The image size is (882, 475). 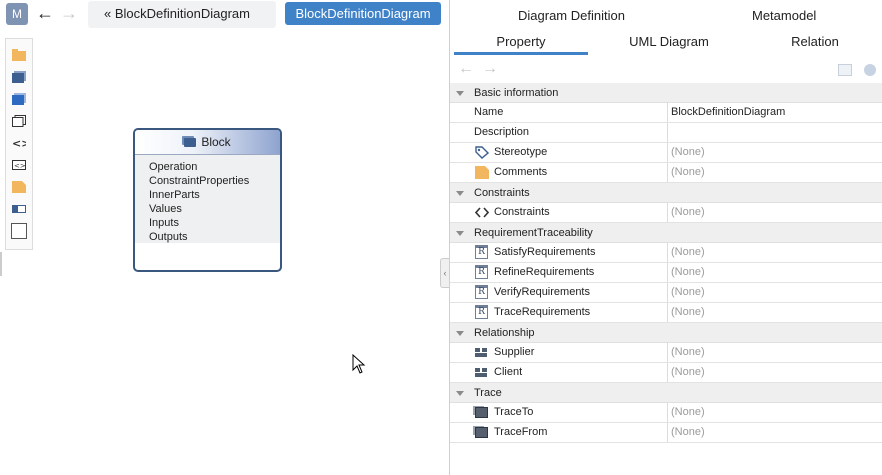 I want to click on property-name: Client, so click(x=570, y=372).